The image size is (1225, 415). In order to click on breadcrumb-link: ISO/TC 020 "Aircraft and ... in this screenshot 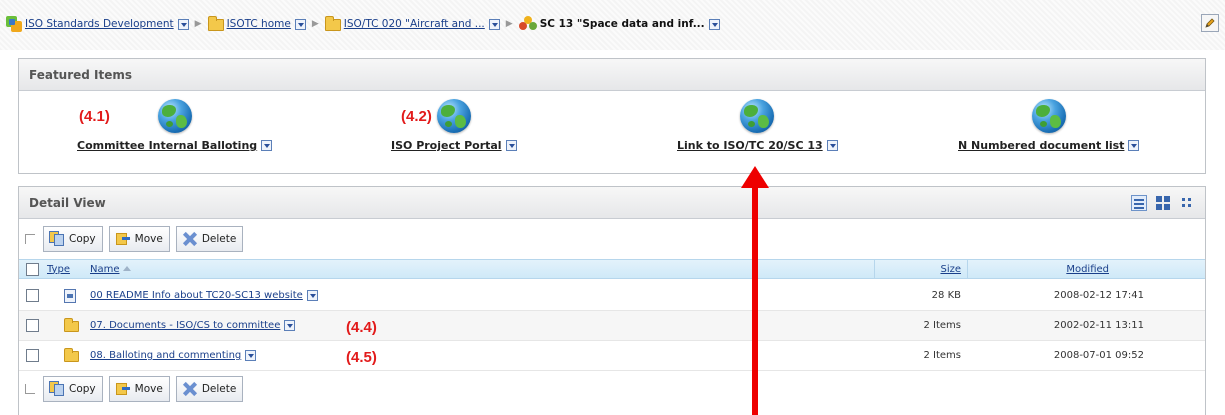, I will do `click(414, 24)`.